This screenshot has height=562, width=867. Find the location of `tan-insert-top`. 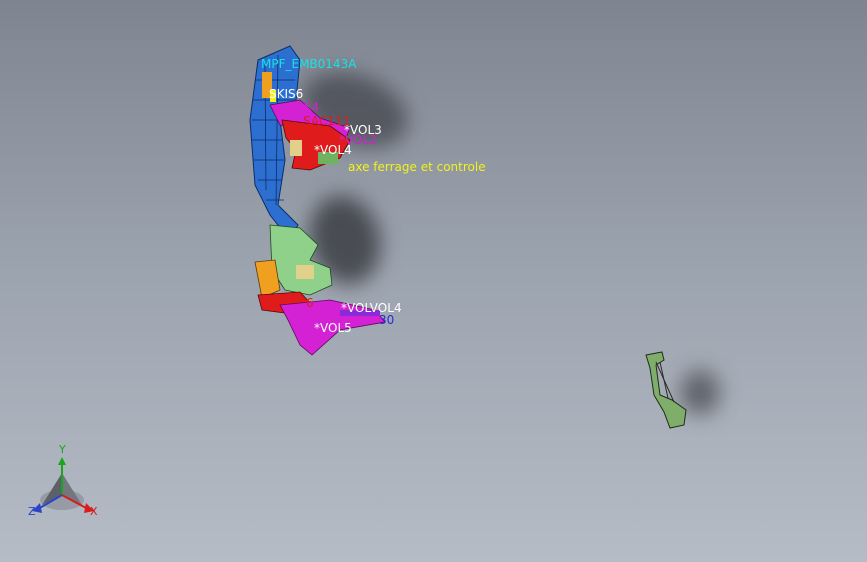

tan-insert-top is located at coordinates (296, 148).